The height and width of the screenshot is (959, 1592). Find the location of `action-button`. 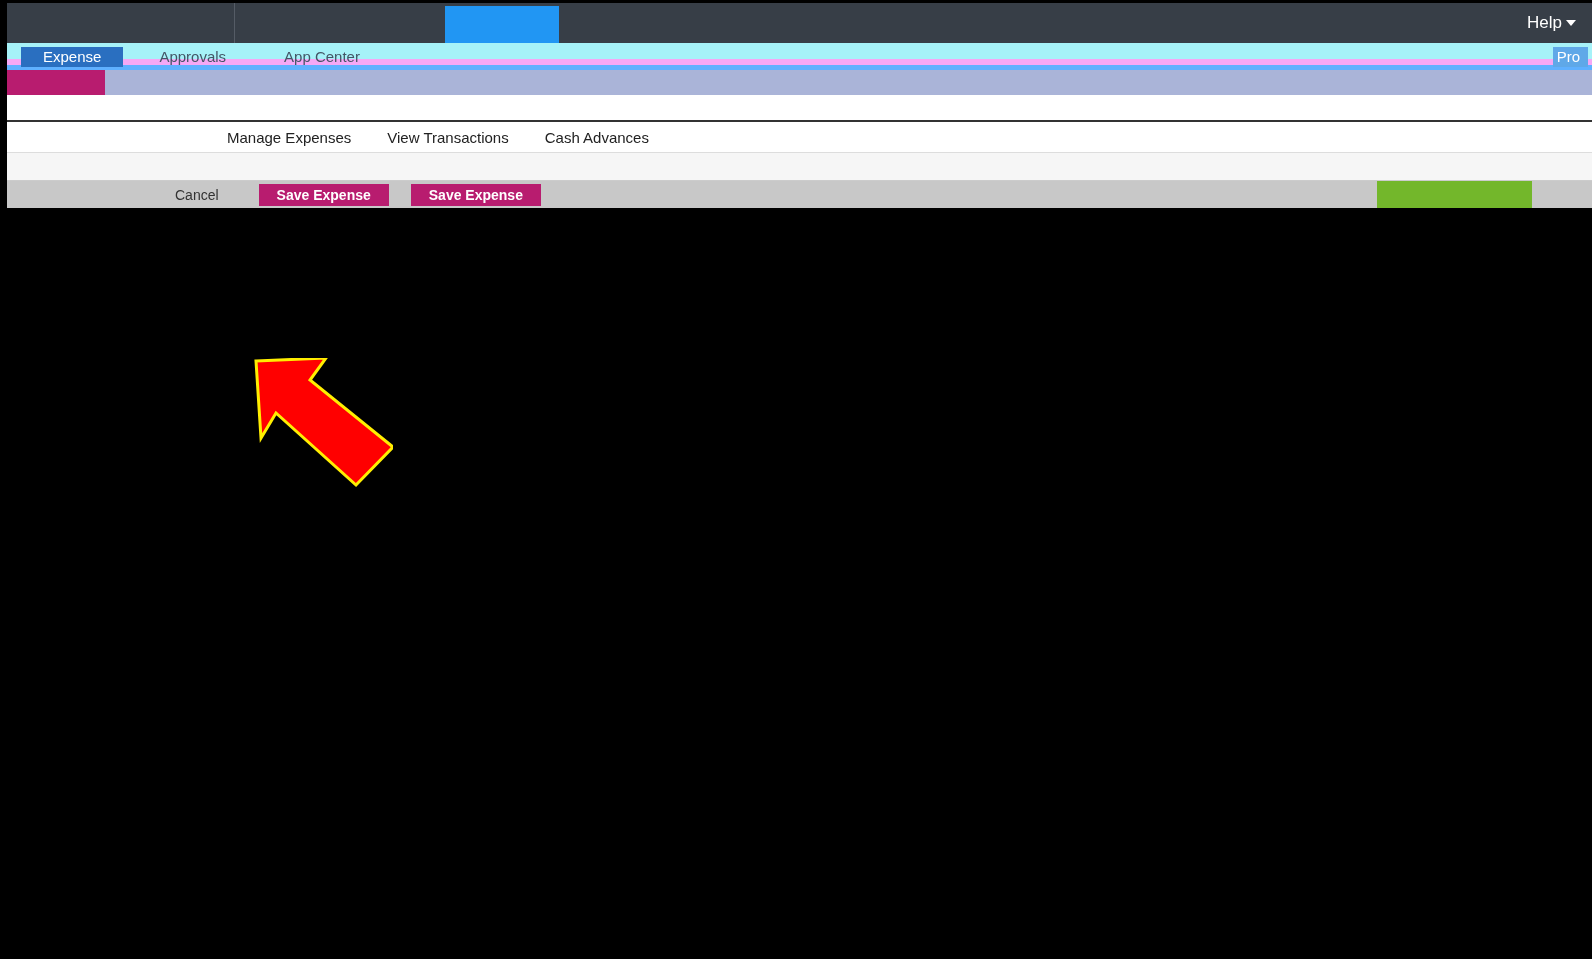

action-button is located at coordinates (1454, 194).